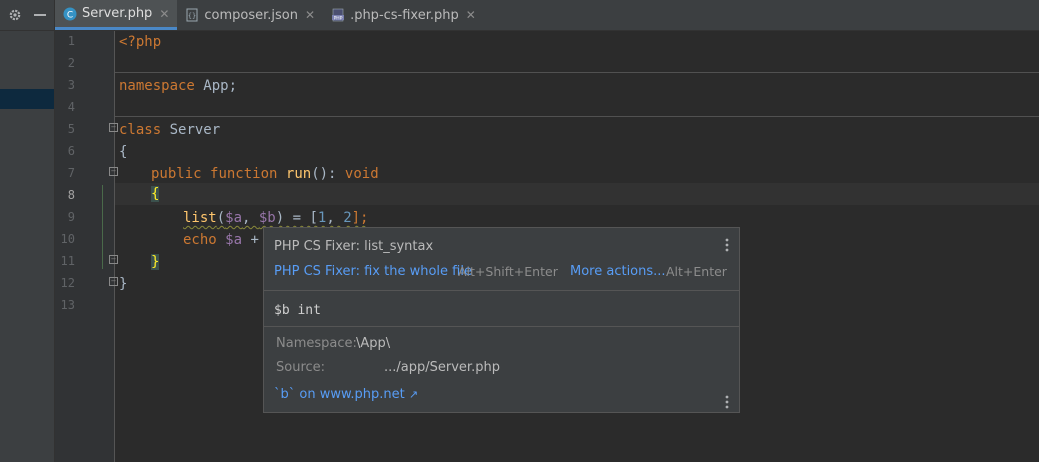 The image size is (1039, 462). What do you see at coordinates (413, 394) in the screenshot?
I see `external-link-icon: ↗` at bounding box center [413, 394].